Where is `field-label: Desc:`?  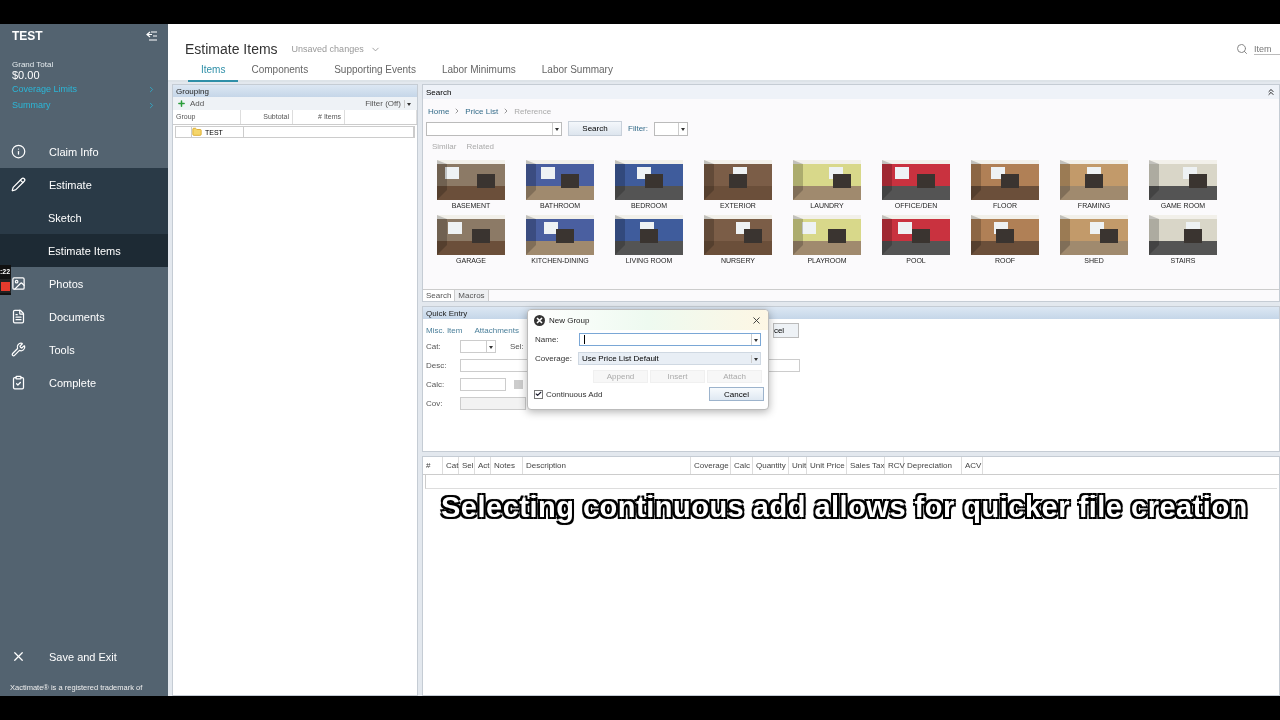 field-label: Desc: is located at coordinates (437, 365).